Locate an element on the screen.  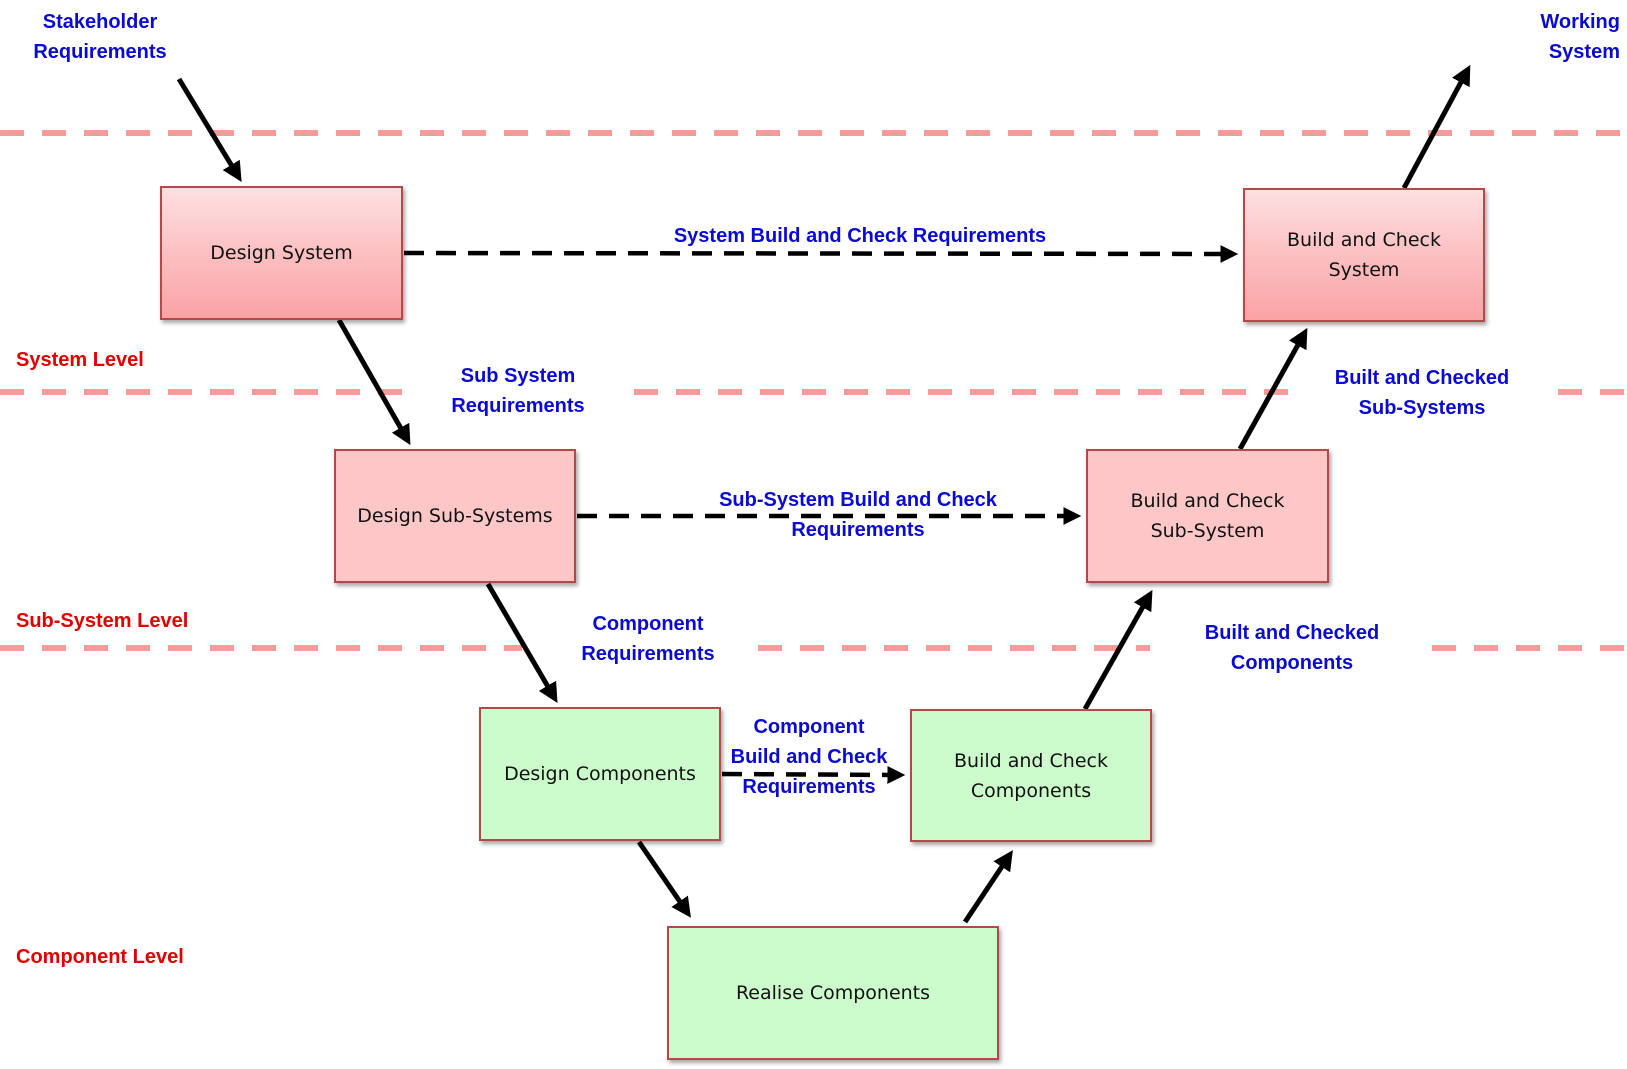
label-component-requirements: Component Requirements is located at coordinates (648, 639).